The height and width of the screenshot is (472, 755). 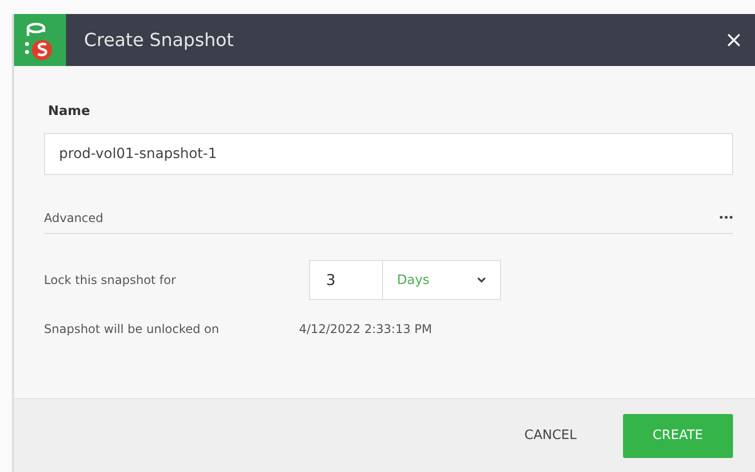 I want to click on section-label: Advanced, so click(x=74, y=218).